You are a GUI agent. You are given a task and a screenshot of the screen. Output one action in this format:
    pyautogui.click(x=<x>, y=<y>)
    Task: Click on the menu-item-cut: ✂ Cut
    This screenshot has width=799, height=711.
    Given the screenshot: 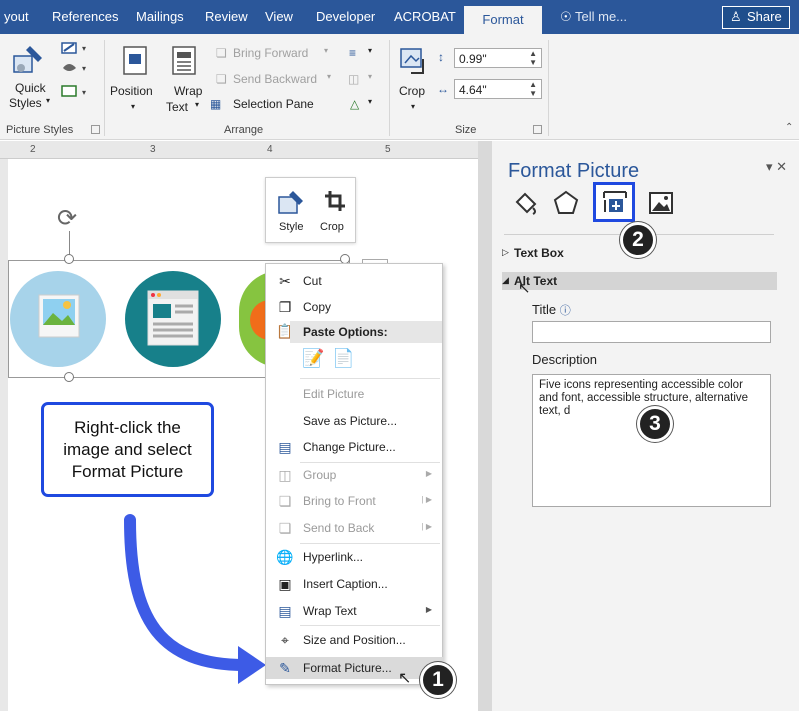 What is the action you would take?
    pyautogui.click(x=355, y=281)
    